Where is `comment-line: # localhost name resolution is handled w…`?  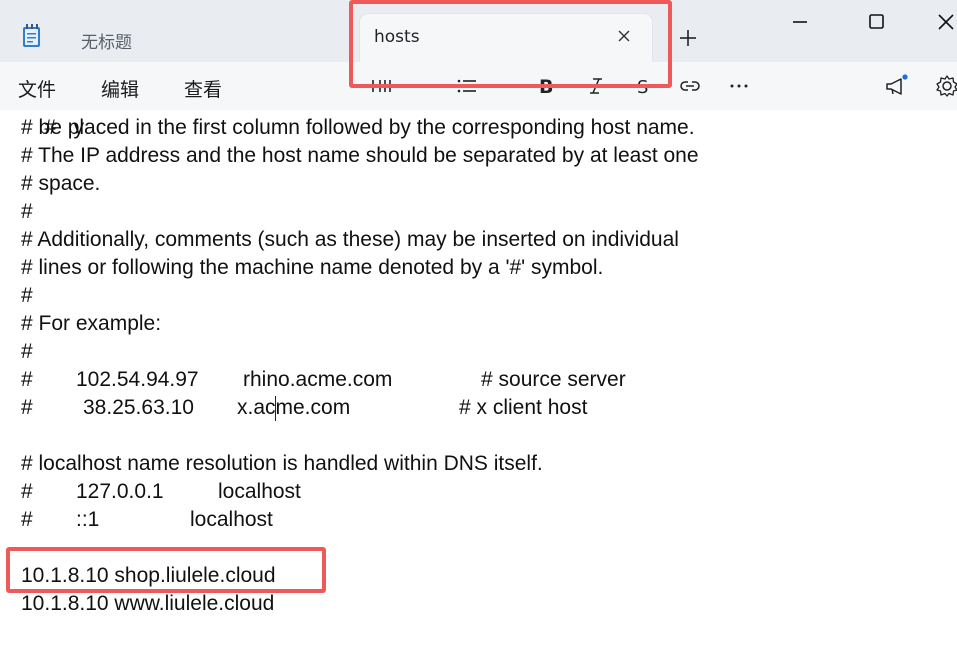
comment-line: # localhost name resolution is handled w… is located at coordinates (282, 463).